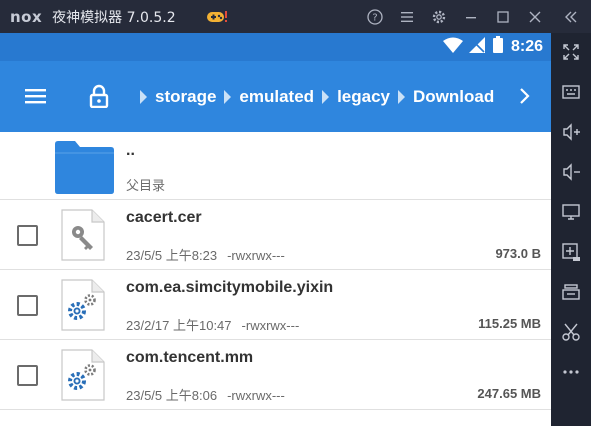 The image size is (591, 426). I want to click on parent-directory-row: .. 父目录, so click(275, 166).